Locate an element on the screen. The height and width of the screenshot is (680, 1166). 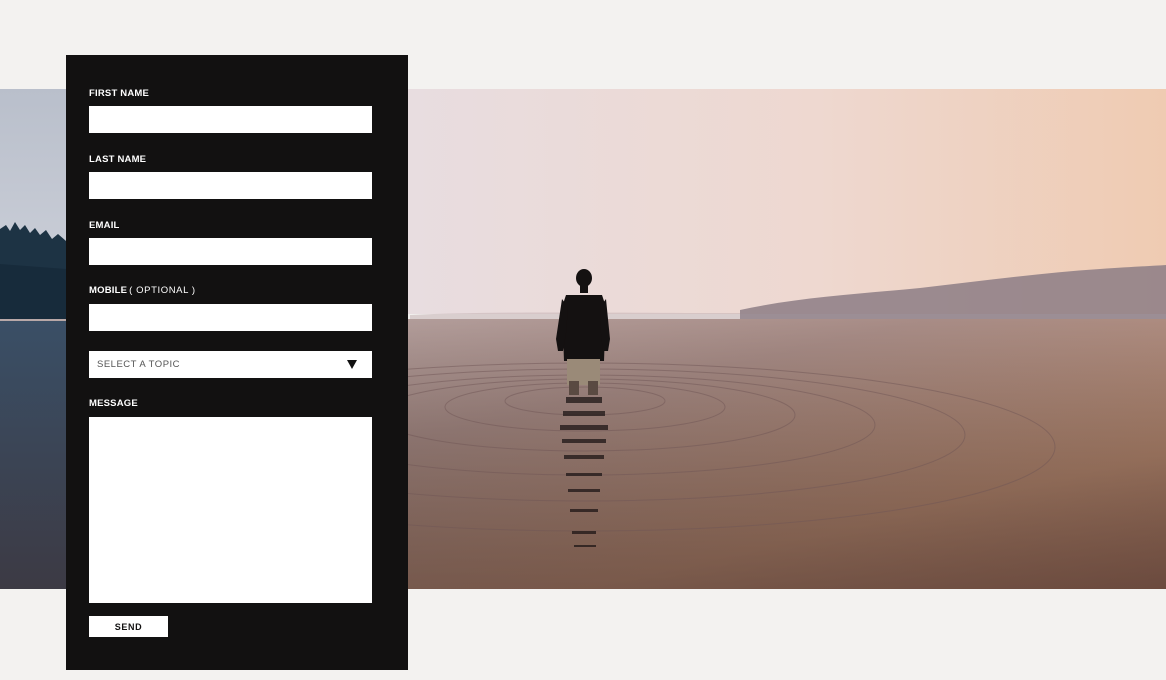
topic-select: SELECT A TOPIC is located at coordinates (230, 364).